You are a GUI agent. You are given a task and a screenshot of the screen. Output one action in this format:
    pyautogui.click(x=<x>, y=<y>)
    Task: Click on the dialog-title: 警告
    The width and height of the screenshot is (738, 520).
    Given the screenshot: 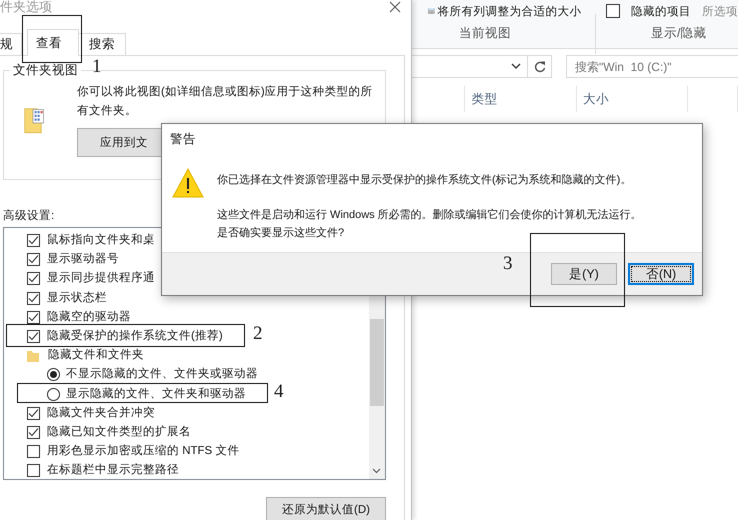 What is the action you would take?
    pyautogui.click(x=183, y=139)
    